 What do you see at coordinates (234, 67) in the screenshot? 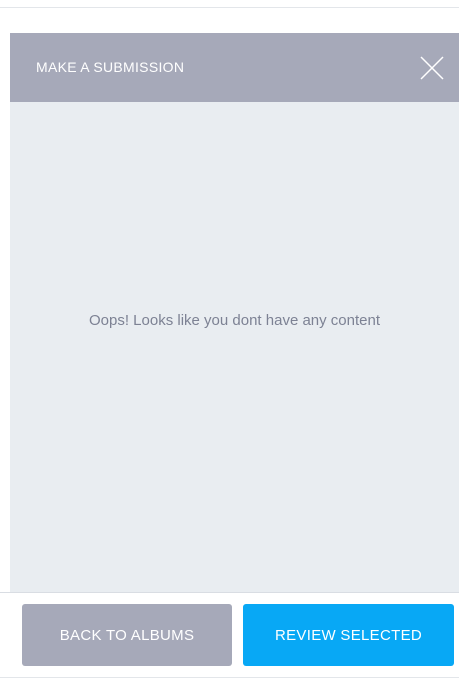
I see `modal-header: MAKE A SUBMISSION` at bounding box center [234, 67].